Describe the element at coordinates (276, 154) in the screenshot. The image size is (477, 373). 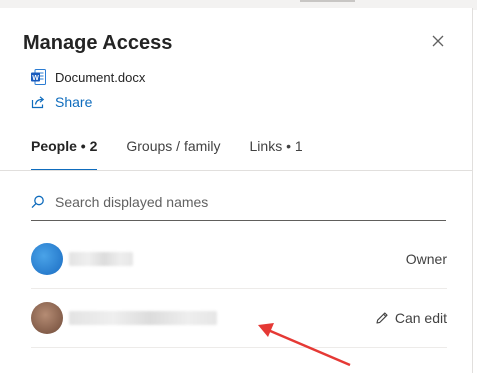
I see `tab-links: Links • 1` at that location.